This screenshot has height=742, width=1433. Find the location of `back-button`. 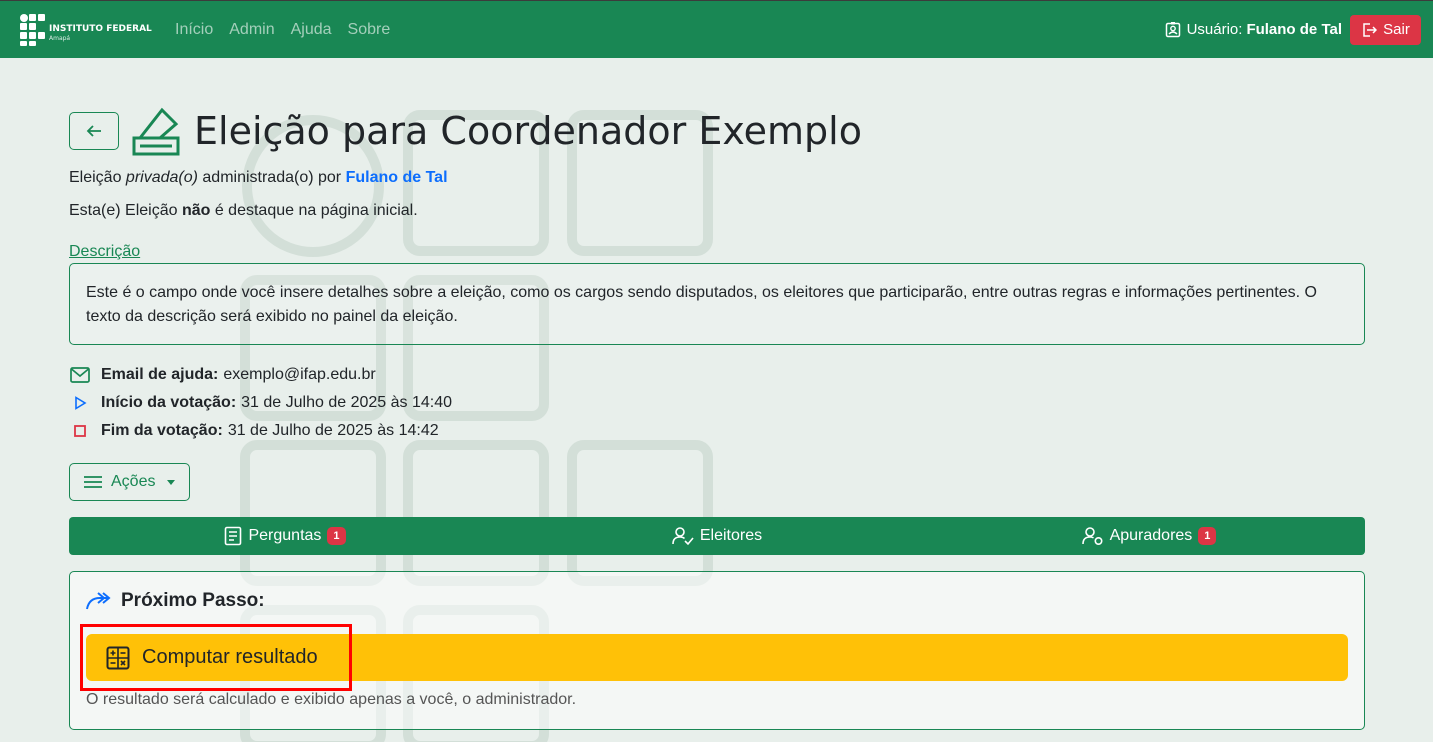

back-button is located at coordinates (94, 131).